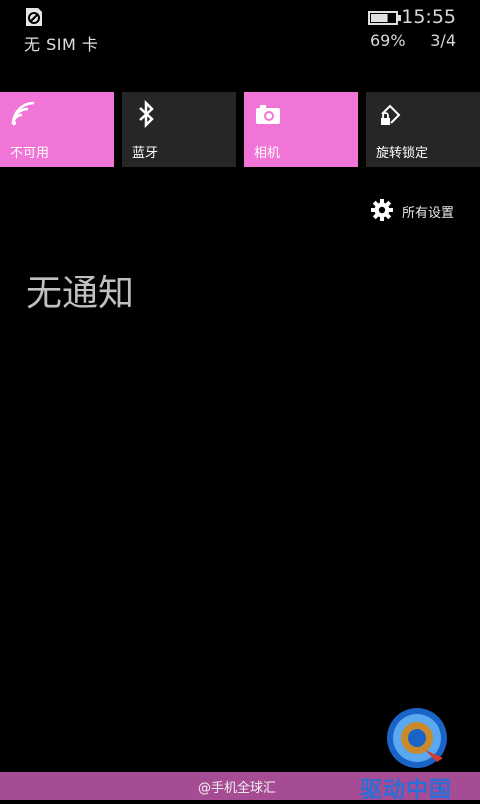  I want to click on gear-icon, so click(382, 210).